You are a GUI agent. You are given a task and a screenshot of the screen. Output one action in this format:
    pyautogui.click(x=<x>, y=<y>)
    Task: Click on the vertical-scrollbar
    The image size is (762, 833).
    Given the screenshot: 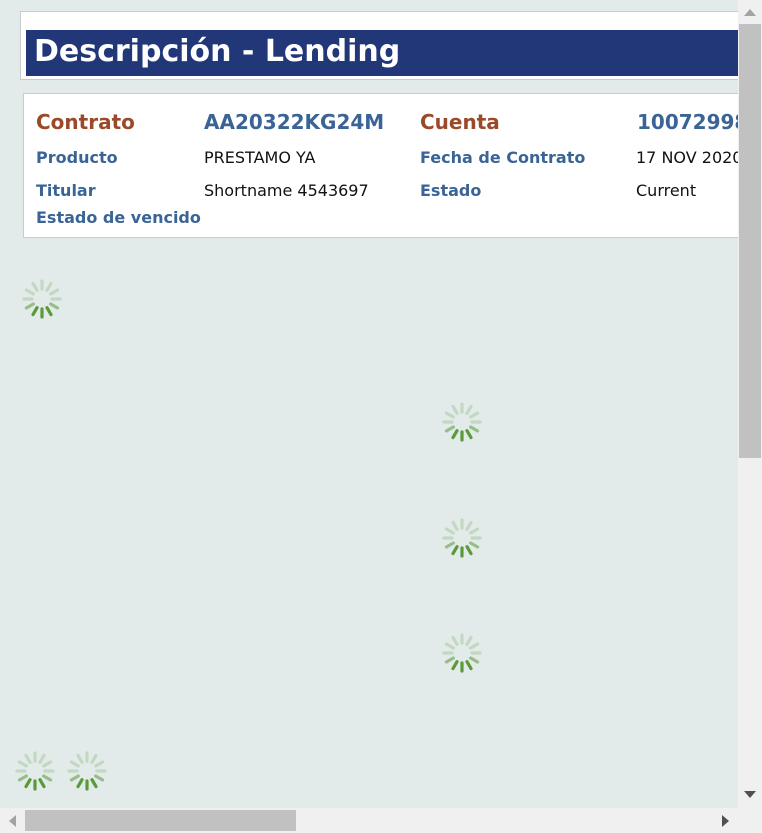 What is the action you would take?
    pyautogui.click(x=750, y=404)
    